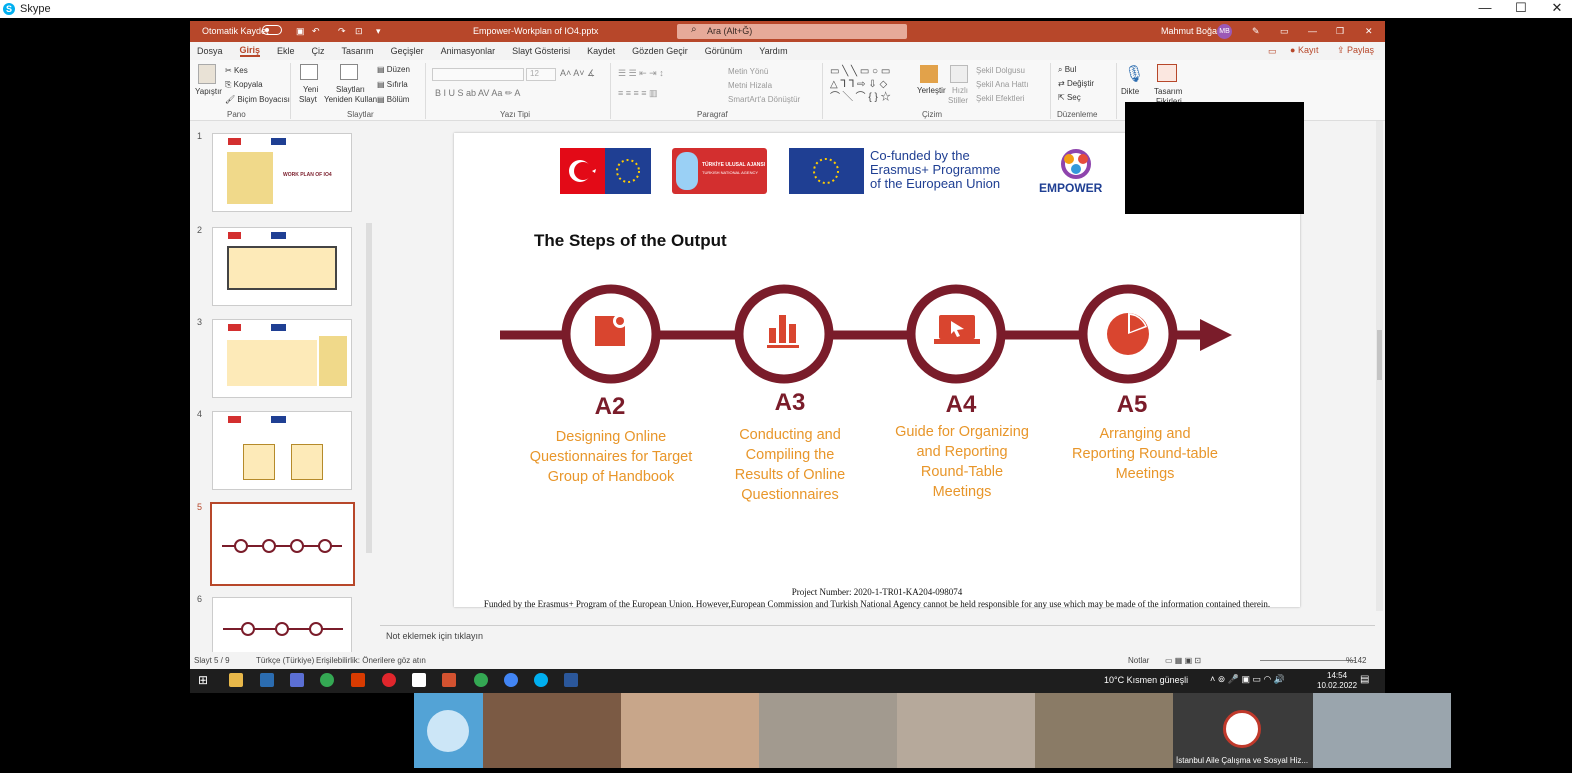 This screenshot has width=1572, height=773. Describe the element at coordinates (773, 51) in the screenshot. I see `tab-yardim: Yardım` at that location.